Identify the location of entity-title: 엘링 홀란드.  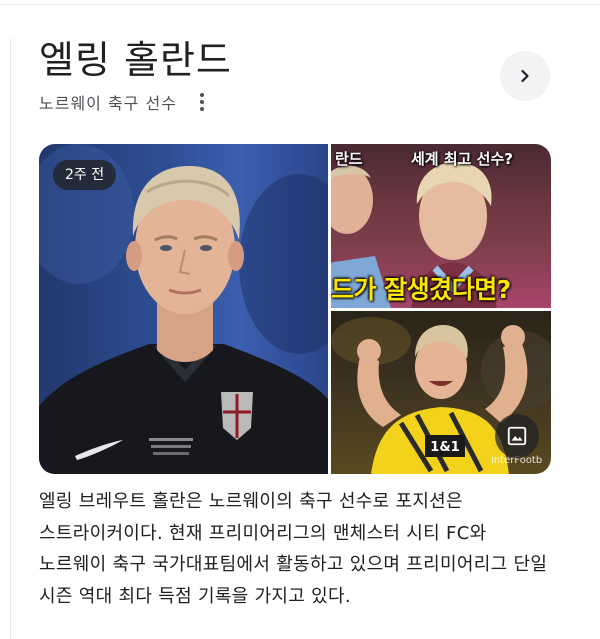
(135, 60).